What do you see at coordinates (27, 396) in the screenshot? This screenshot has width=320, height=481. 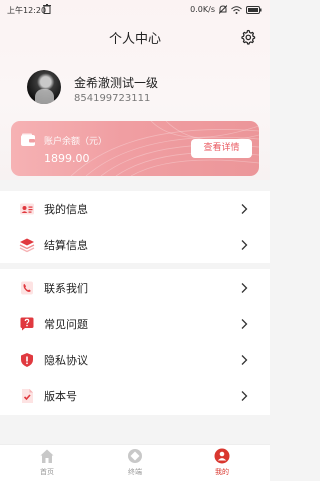 I see `document-icon` at bounding box center [27, 396].